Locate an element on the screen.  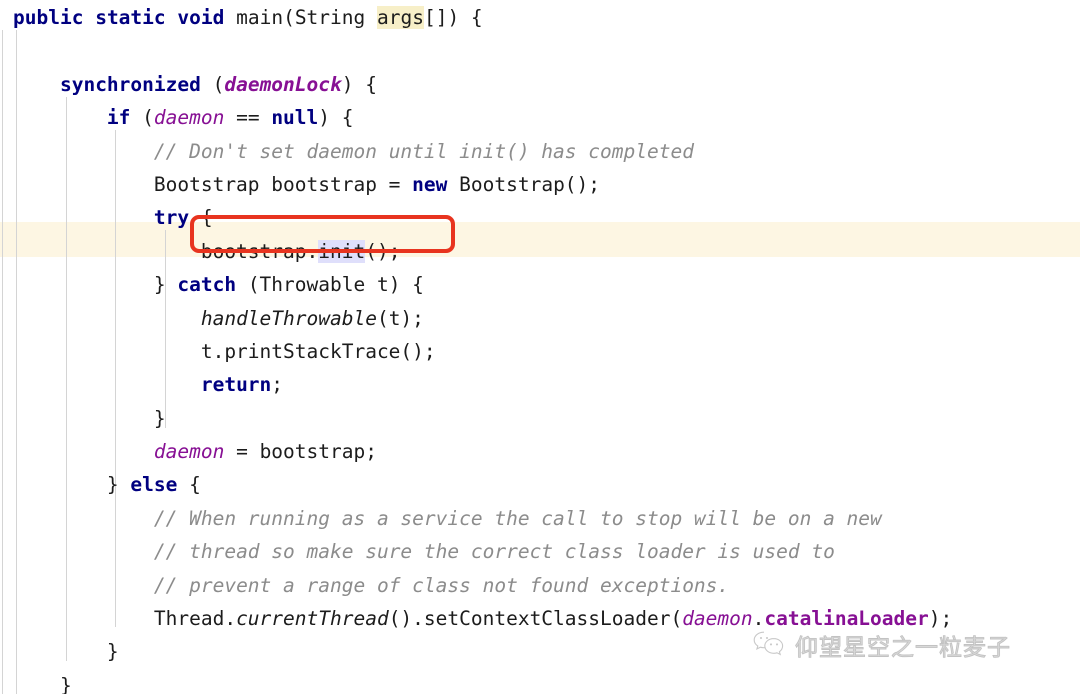
code-token: == is located at coordinates (248, 118).